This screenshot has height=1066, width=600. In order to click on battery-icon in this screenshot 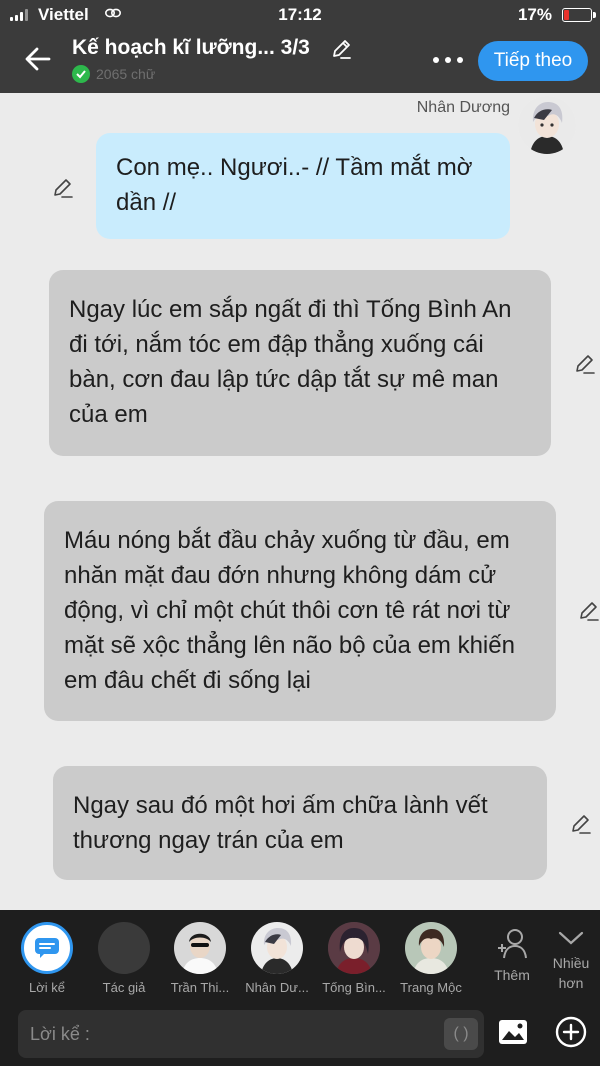, I will do `click(579, 15)`.